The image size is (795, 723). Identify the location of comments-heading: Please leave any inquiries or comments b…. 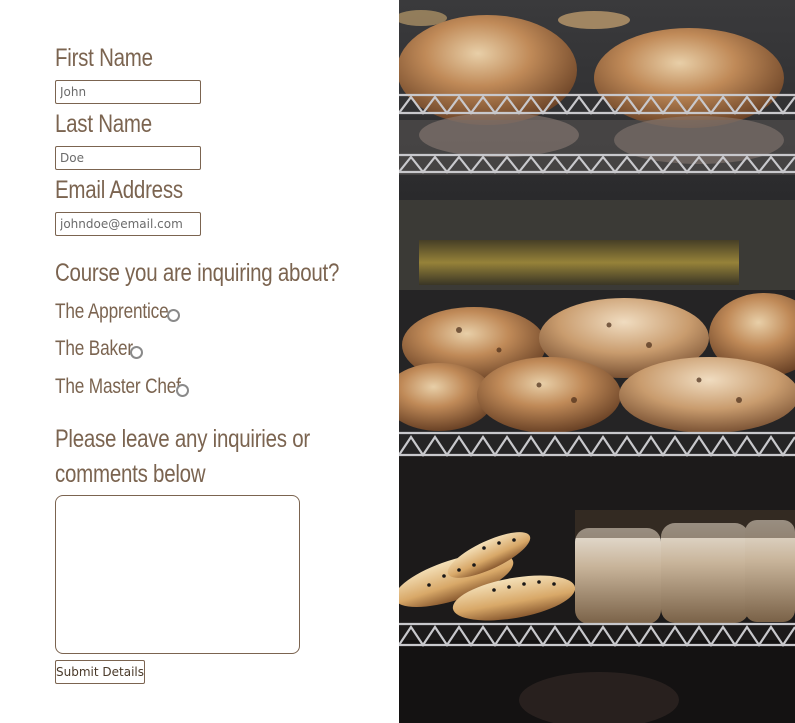
(182, 457).